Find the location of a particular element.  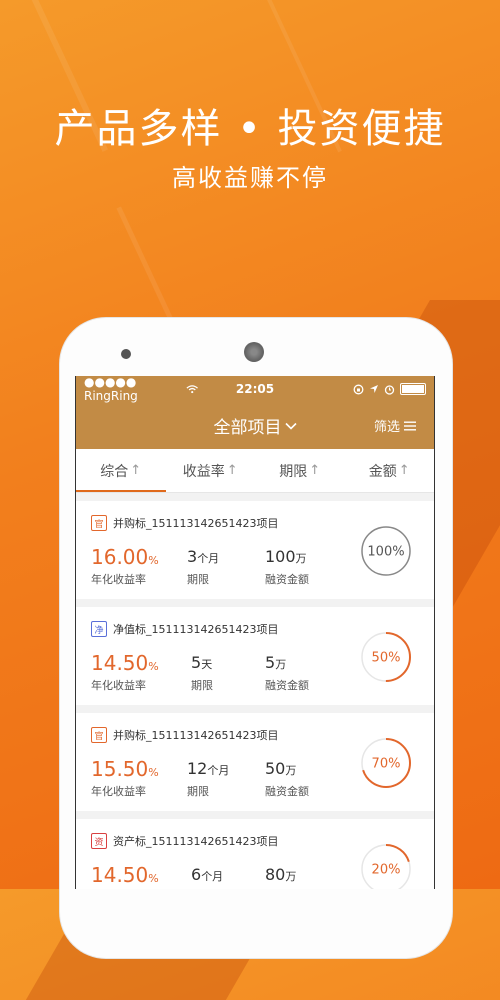

tab-amount: 金额 ↑ is located at coordinates (390, 470).